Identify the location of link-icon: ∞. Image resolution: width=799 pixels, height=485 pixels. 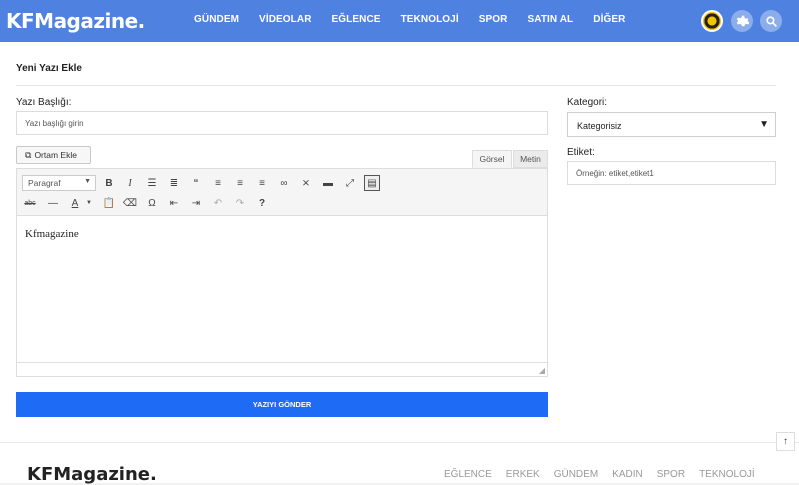
(284, 183).